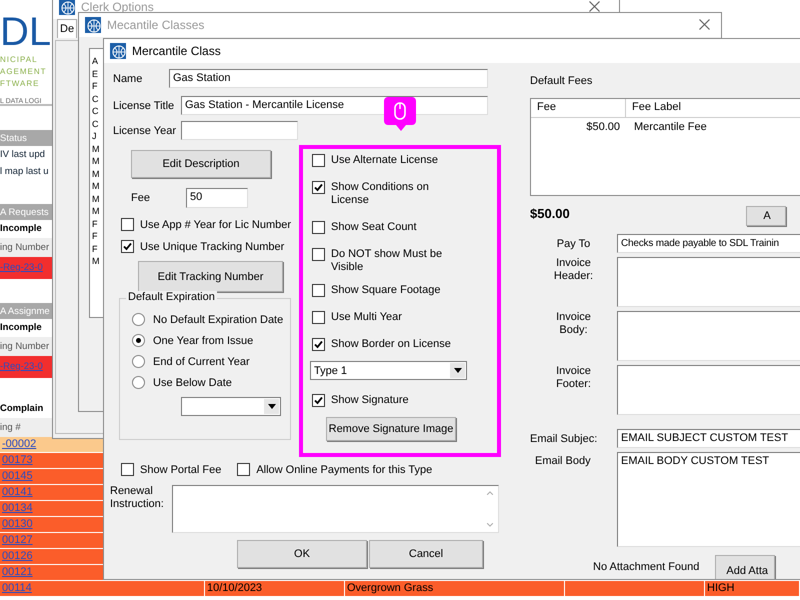  Describe the element at coordinates (203, 340) in the screenshot. I see `radio-label: One Year from Issue` at that location.